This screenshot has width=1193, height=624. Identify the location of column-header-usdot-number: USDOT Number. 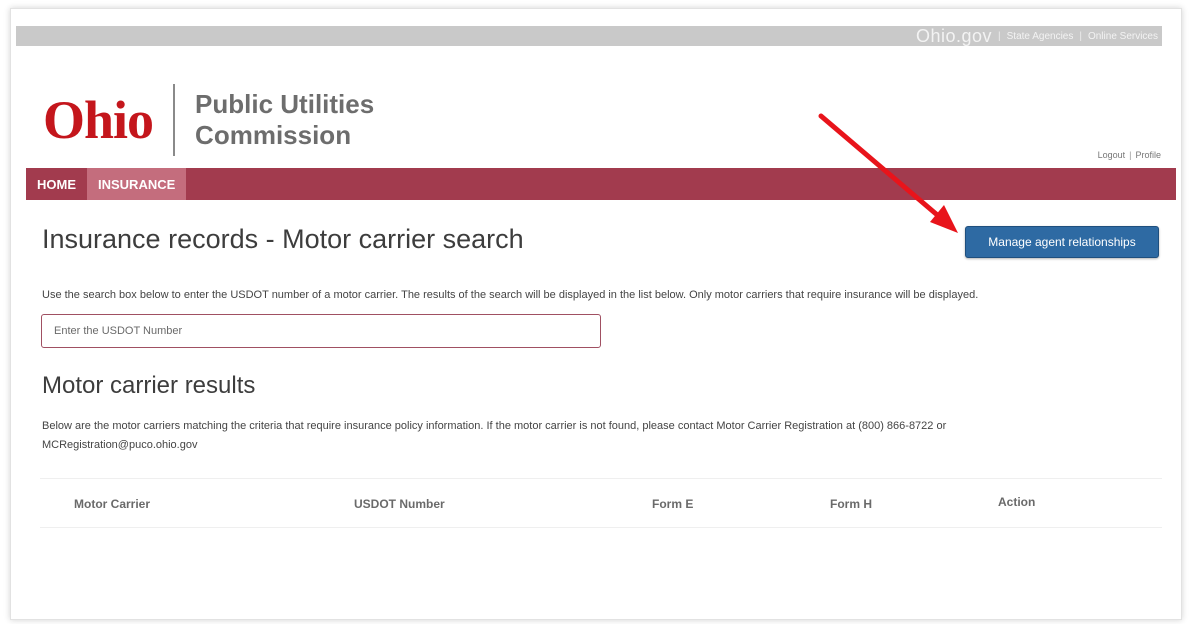
(399, 504).